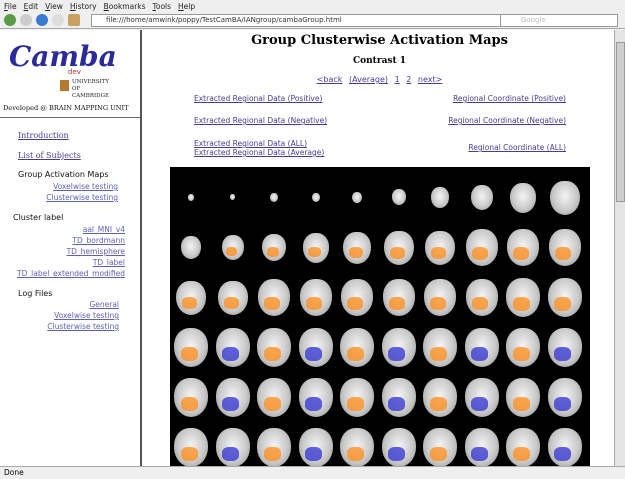  What do you see at coordinates (509, 98) in the screenshot?
I see `coordinate-positive-link: Regional Coordinate (Positive)` at bounding box center [509, 98].